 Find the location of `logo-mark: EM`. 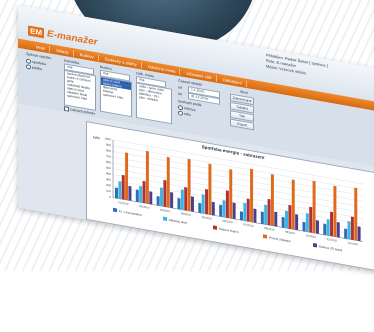

logo-mark: EM is located at coordinates (36, 32).